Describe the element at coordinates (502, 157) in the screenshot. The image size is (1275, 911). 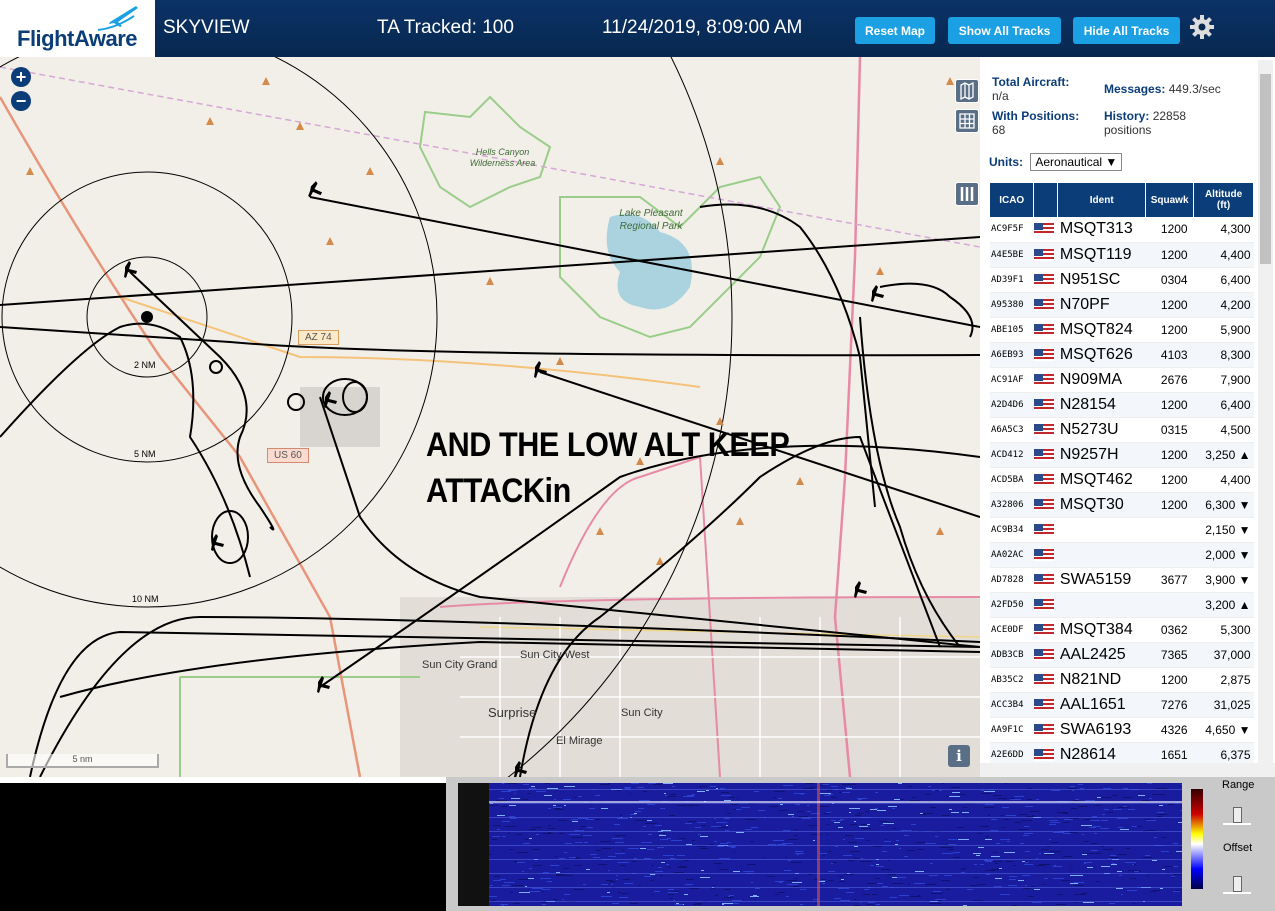
I see `place-label: Hells Canyon Wilderness Area` at that location.